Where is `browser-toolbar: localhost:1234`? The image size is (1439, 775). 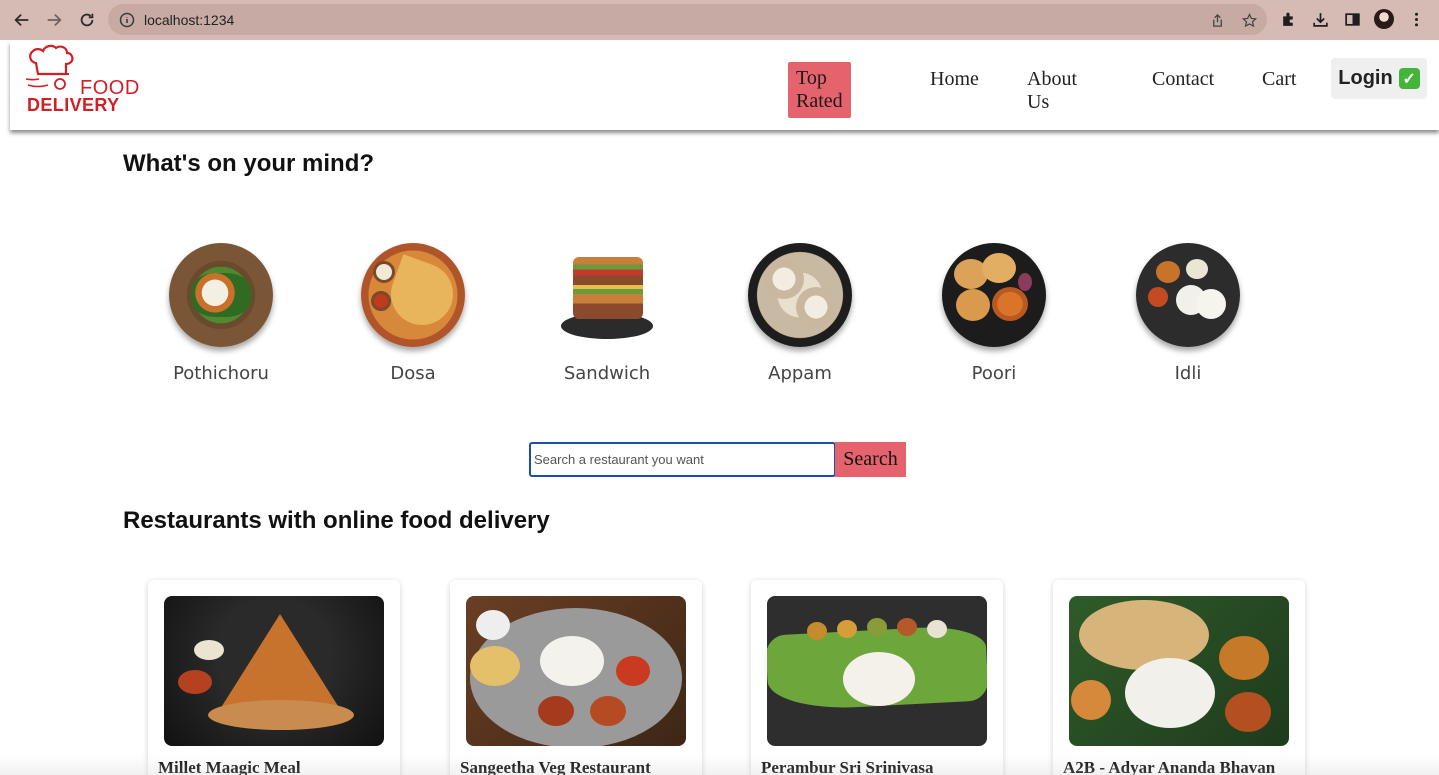
browser-toolbar: localhost:1234 is located at coordinates (719, 20).